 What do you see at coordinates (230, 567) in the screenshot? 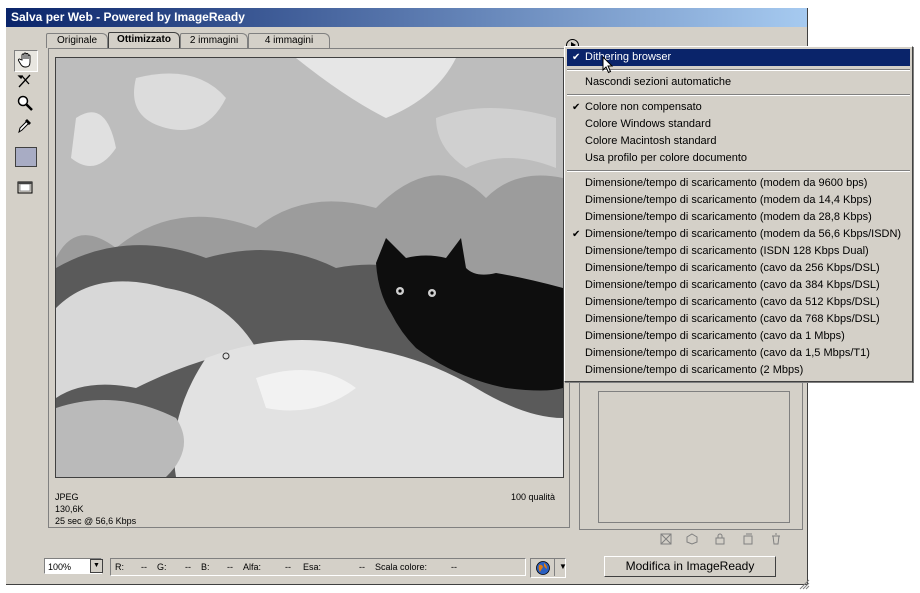
I see `readout-b-value: --` at bounding box center [230, 567].